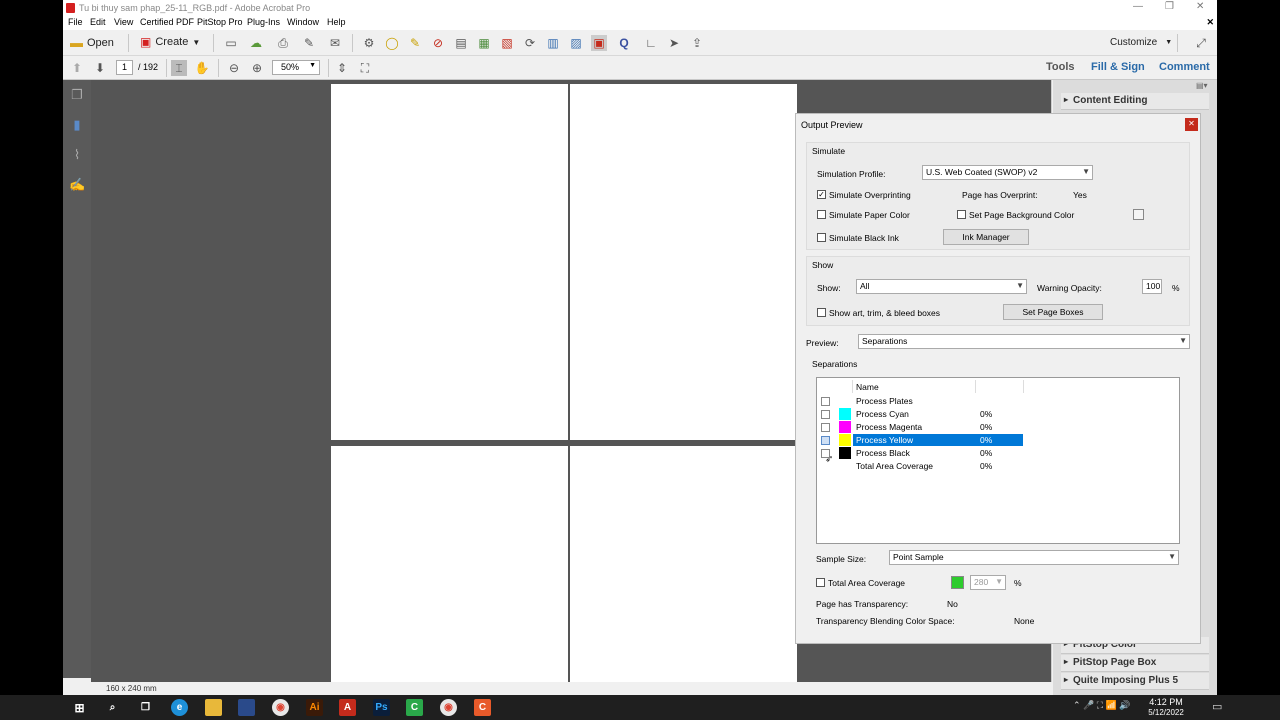 The height and width of the screenshot is (720, 1280). What do you see at coordinates (1138, 6) in the screenshot?
I see `minimize-button: —` at bounding box center [1138, 6].